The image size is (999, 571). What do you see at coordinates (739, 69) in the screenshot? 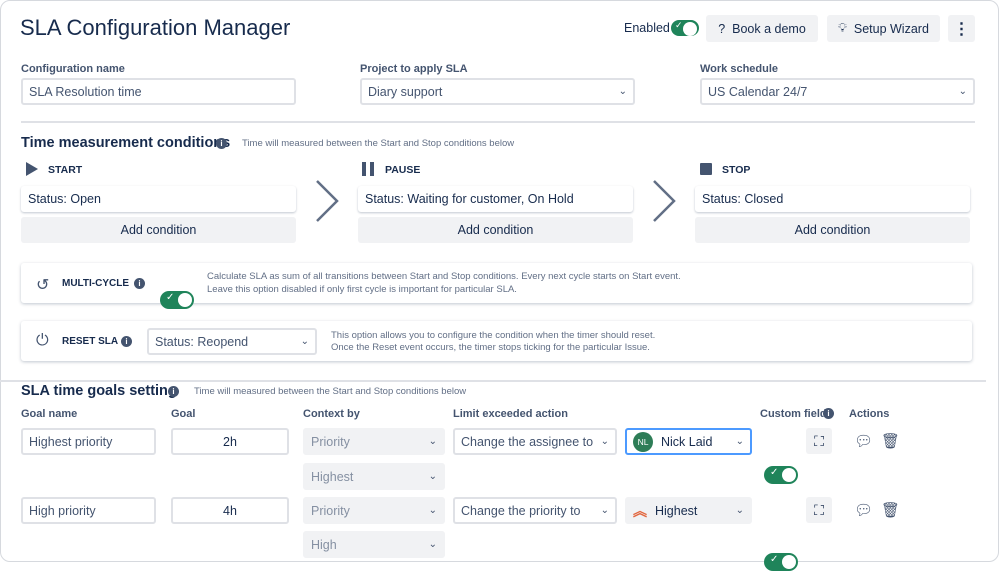
I see `schedule-label: Work schedule` at bounding box center [739, 69].